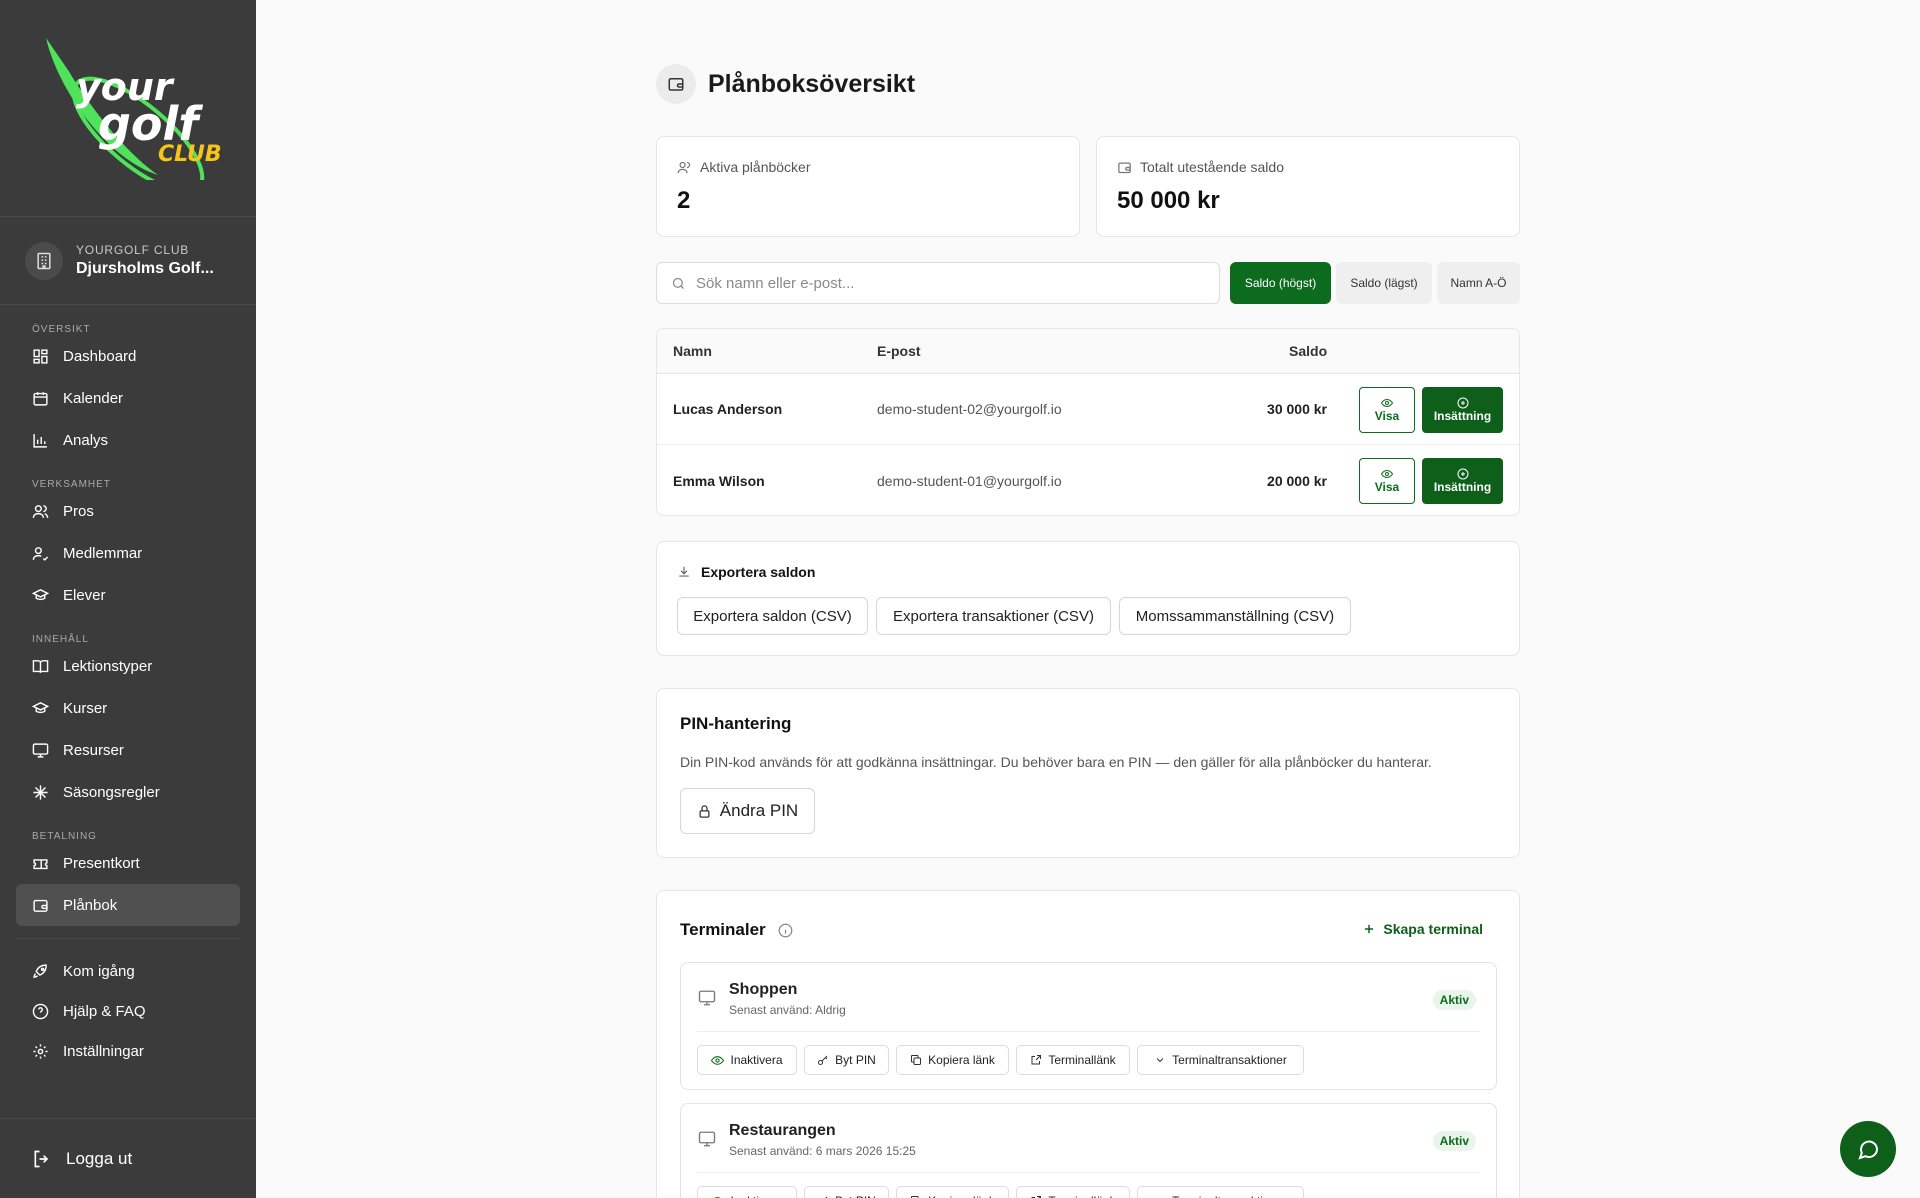  I want to click on sidebar-item-season-rules: Säsongsregler, so click(128, 792).